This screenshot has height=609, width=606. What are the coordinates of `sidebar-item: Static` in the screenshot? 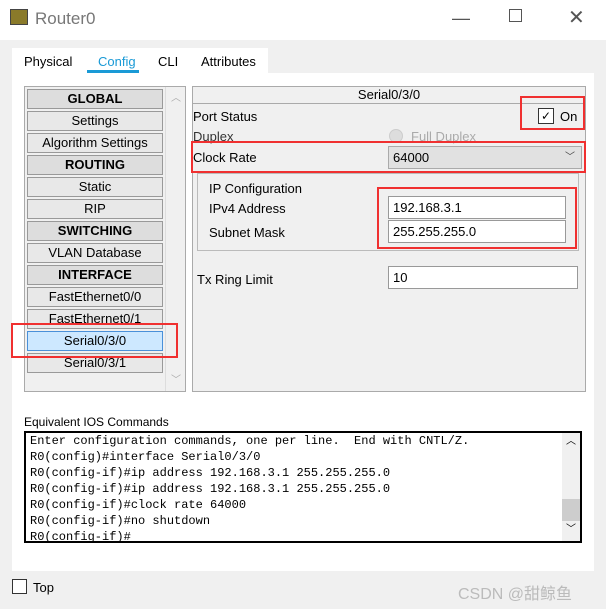 It's located at (95, 187).